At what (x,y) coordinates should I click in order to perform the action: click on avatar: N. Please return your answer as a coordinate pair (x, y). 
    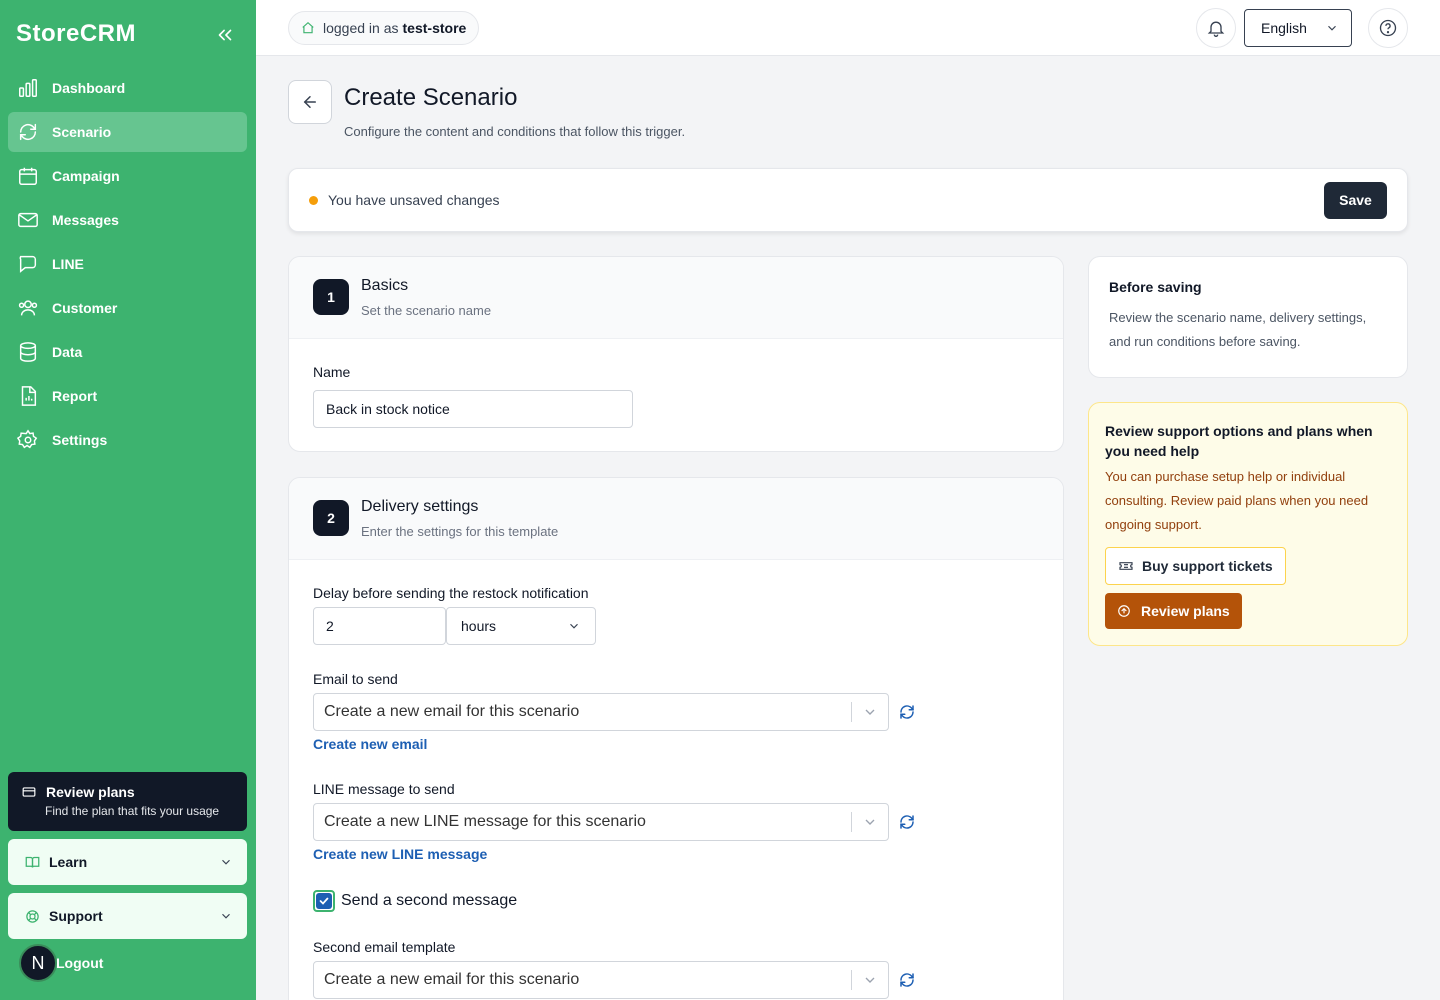
    Looking at the image, I should click on (38, 963).